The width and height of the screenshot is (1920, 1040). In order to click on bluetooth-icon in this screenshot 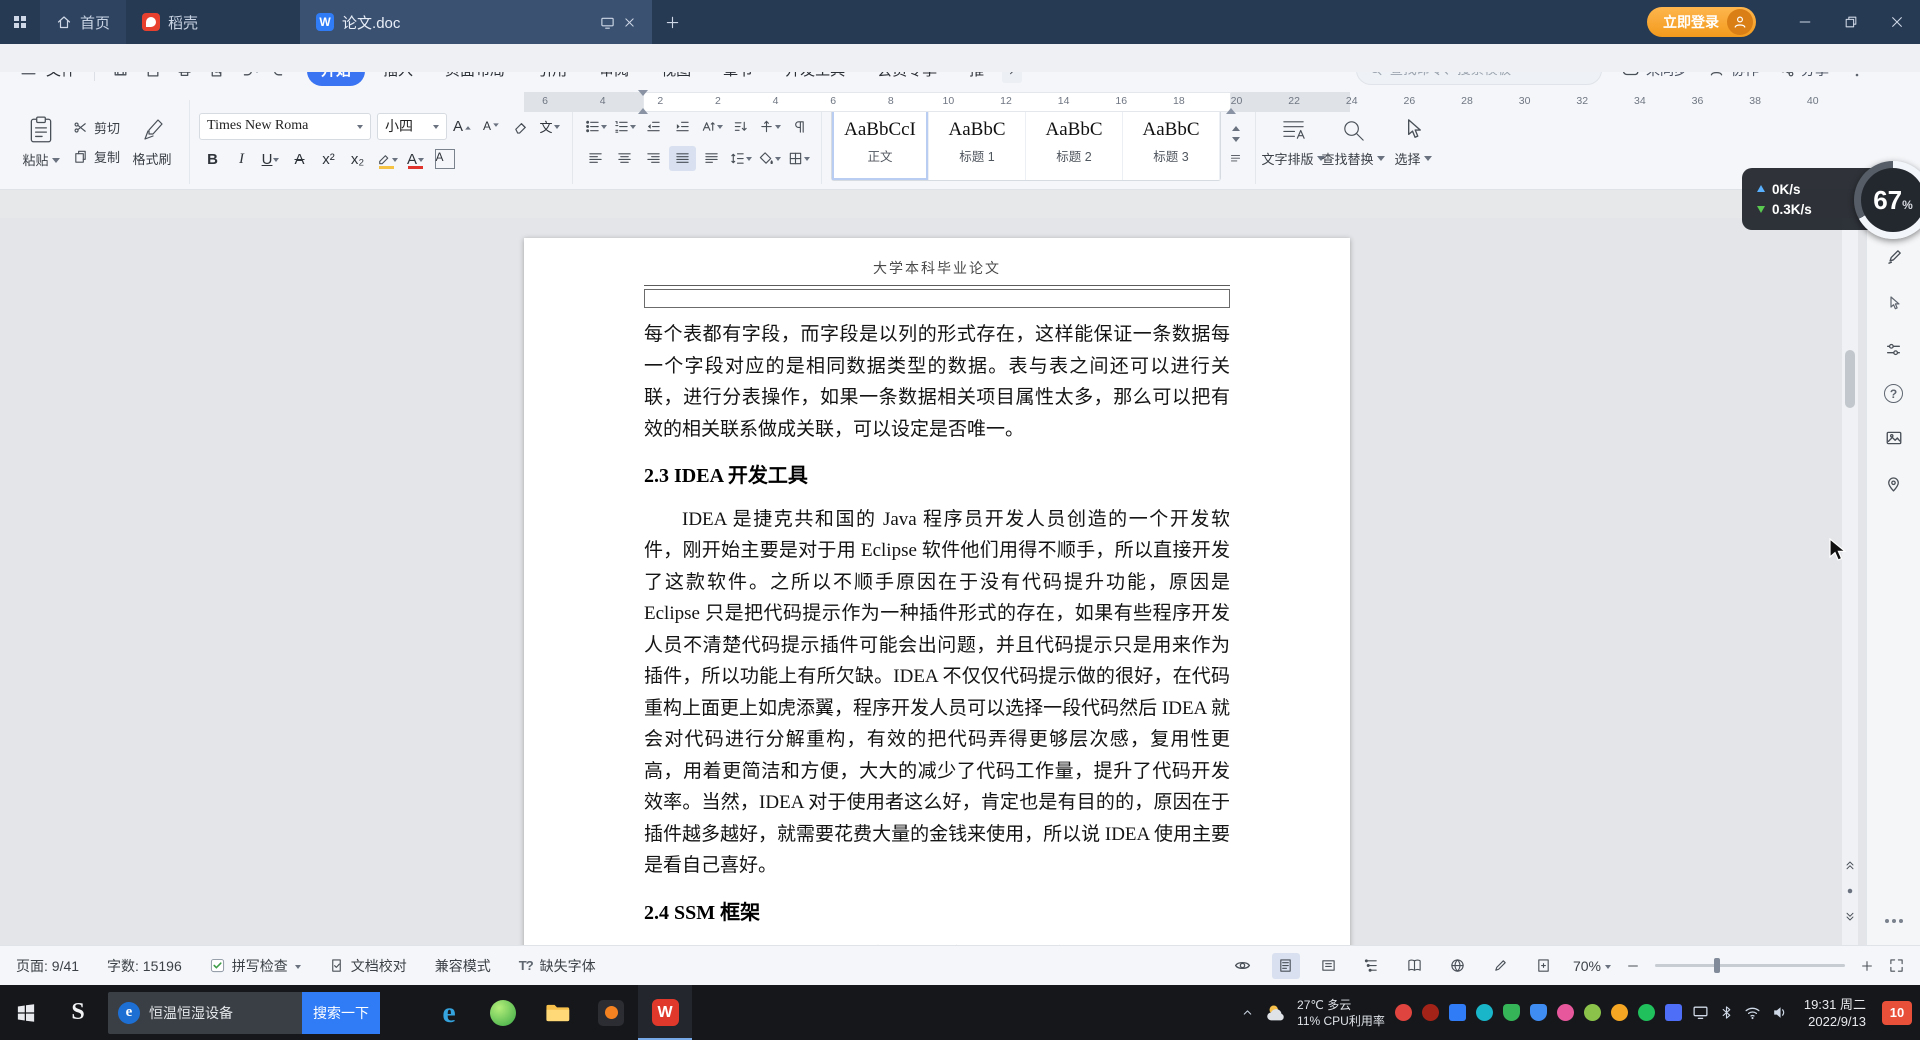, I will do `click(1726, 1012)`.